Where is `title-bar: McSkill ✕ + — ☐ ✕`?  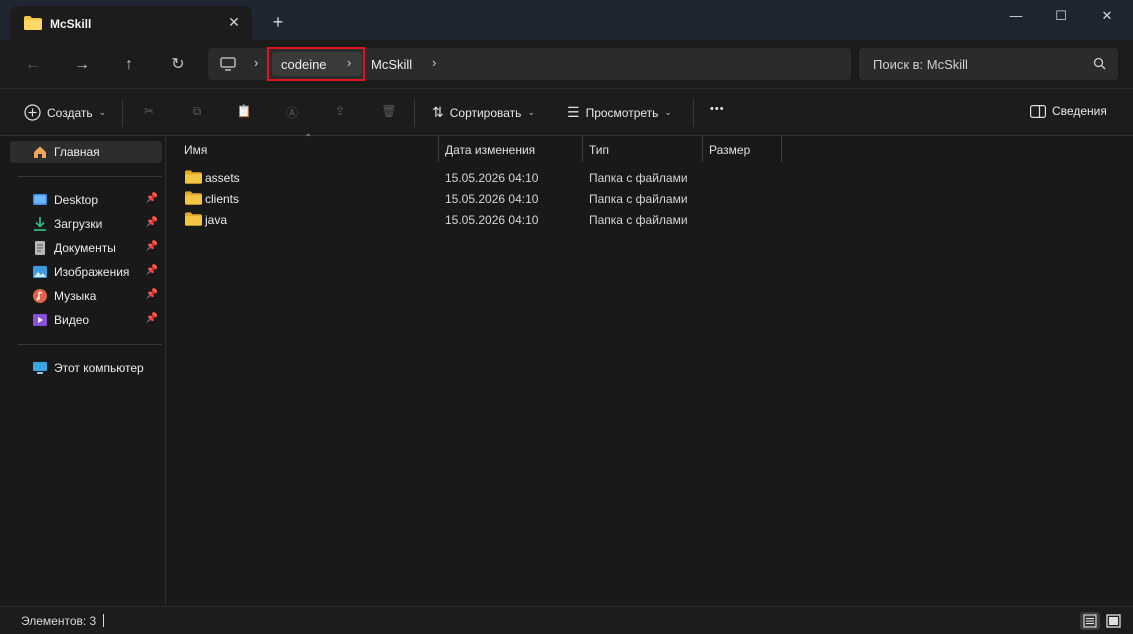 title-bar: McSkill ✕ + — ☐ ✕ is located at coordinates (566, 20).